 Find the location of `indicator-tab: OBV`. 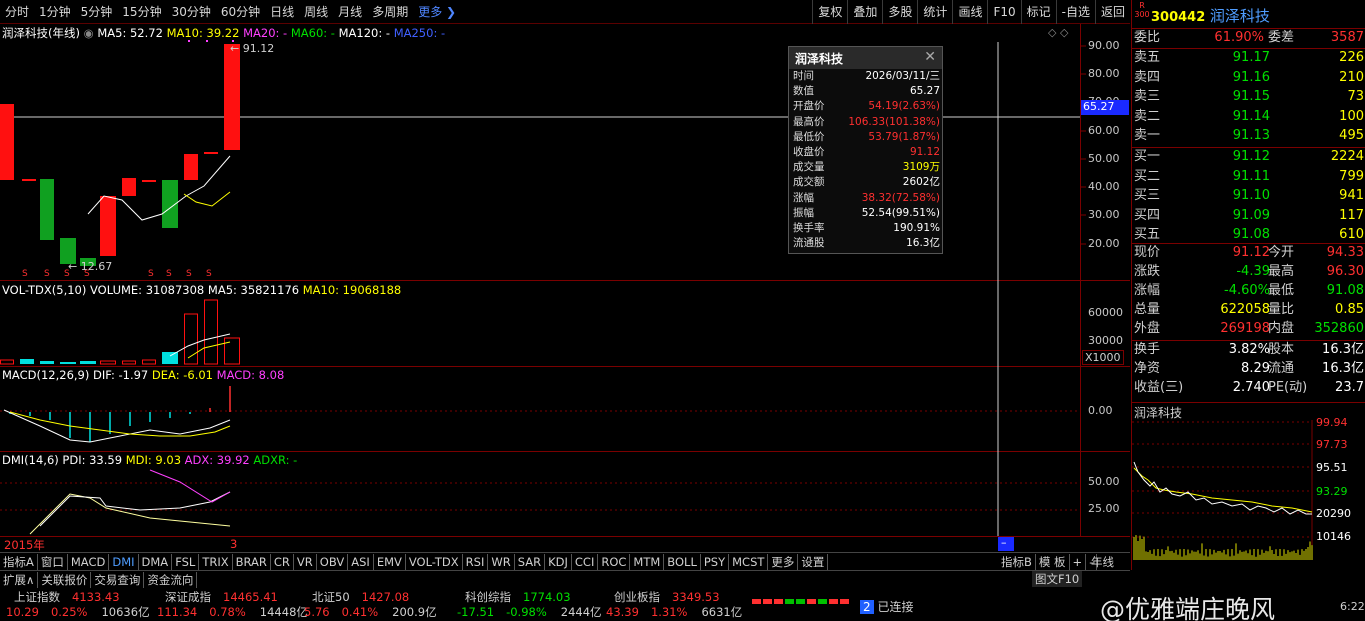

indicator-tab: OBV is located at coordinates (333, 561).